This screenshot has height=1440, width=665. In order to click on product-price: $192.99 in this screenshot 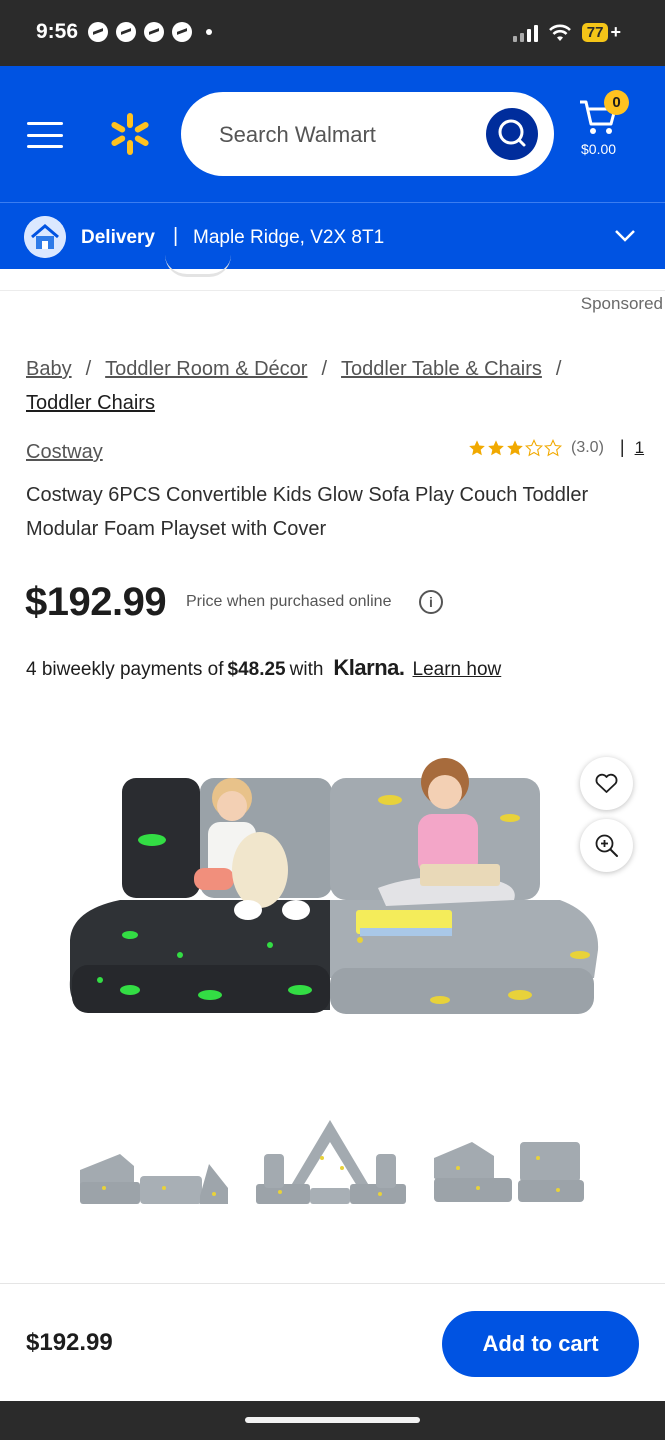, I will do `click(96, 602)`.